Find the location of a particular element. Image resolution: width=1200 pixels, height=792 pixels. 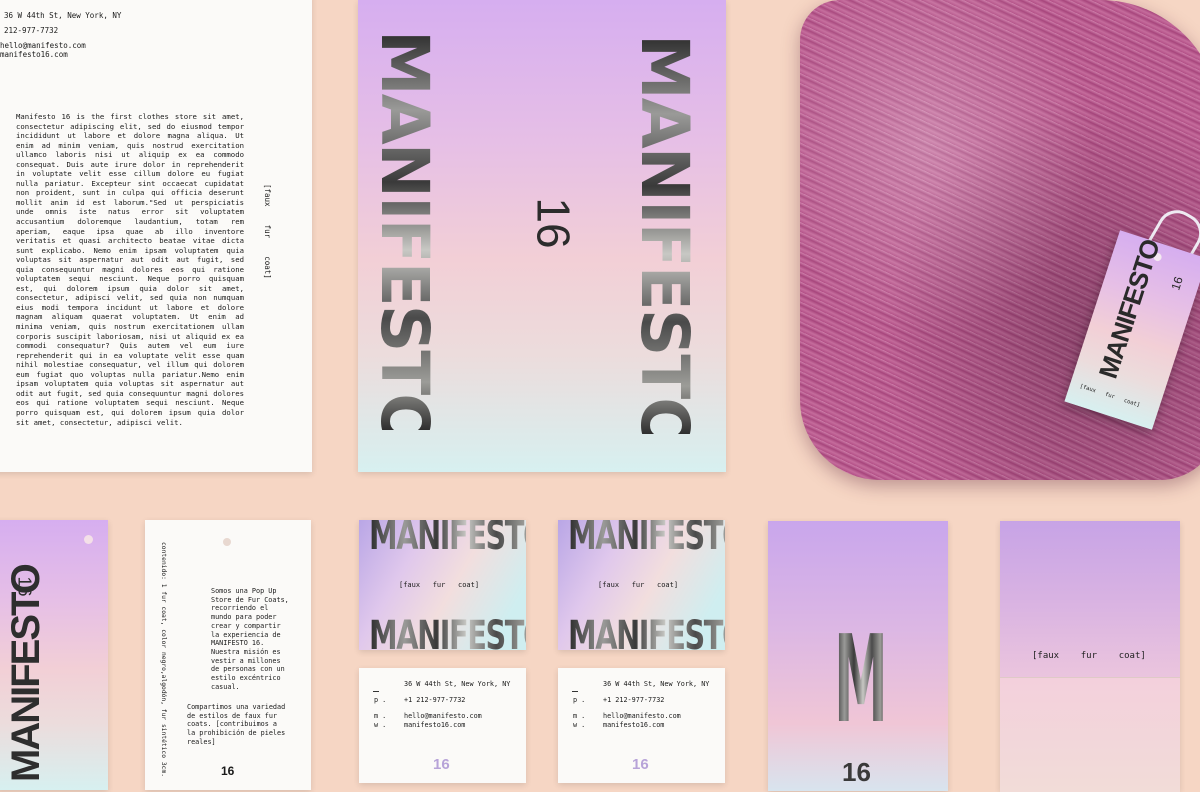

card-front-1-tagline: [faux fur coat] is located at coordinates (439, 585).